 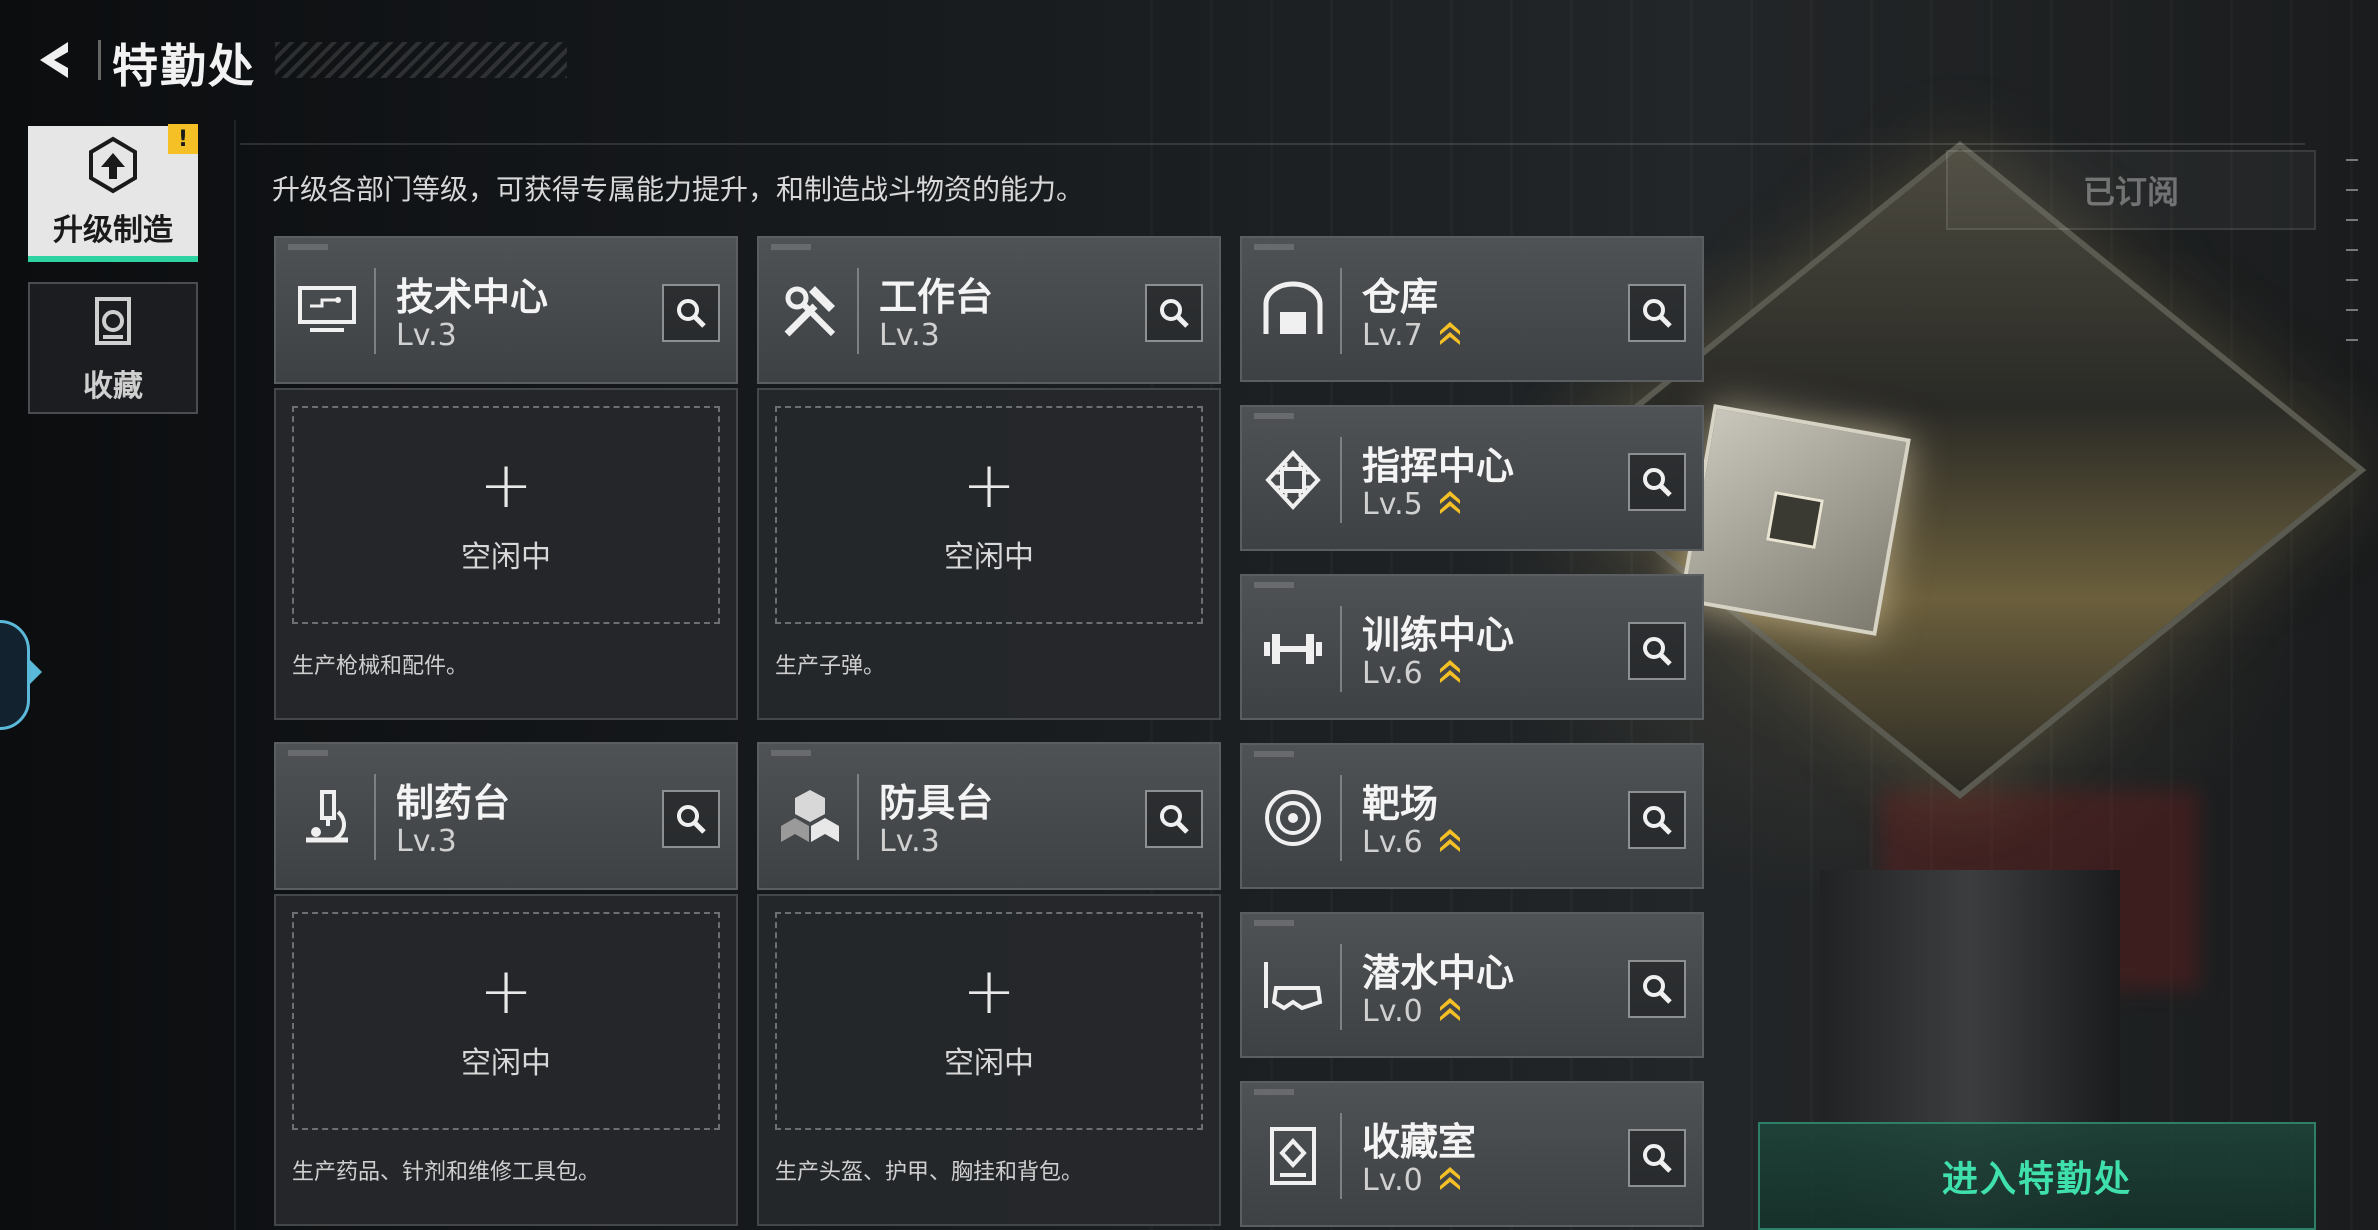 I want to click on facility-card-collection-room: 收藏室 Lv.0, so click(x=1472, y=1154).